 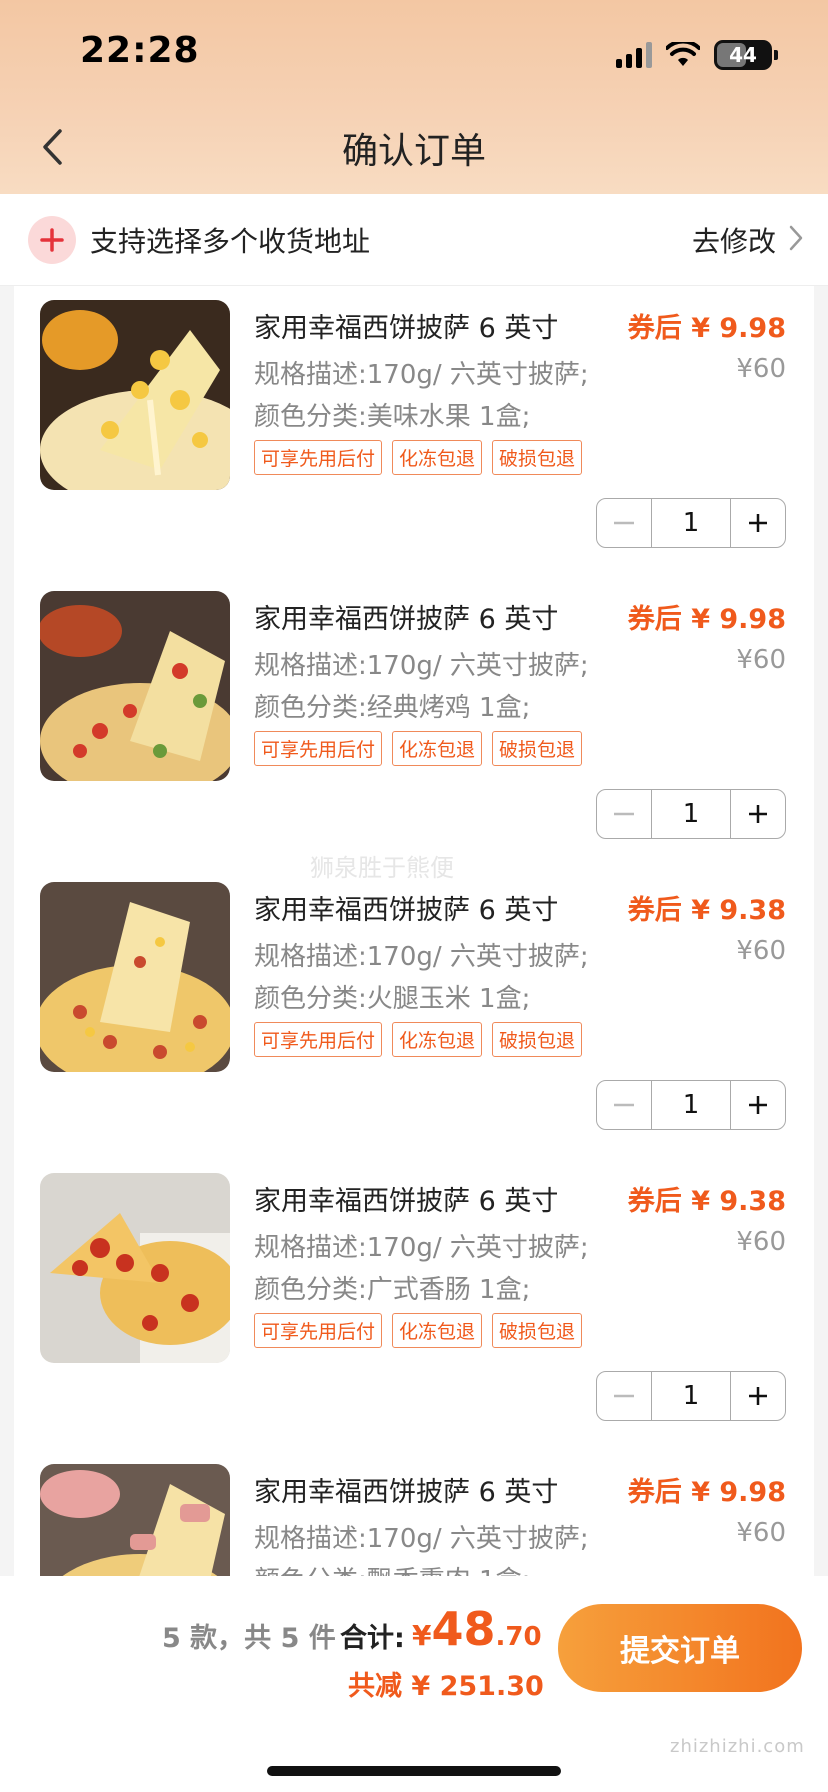 I want to click on product-variant: 颜色分类:美味水果 1盒;, so click(x=392, y=417).